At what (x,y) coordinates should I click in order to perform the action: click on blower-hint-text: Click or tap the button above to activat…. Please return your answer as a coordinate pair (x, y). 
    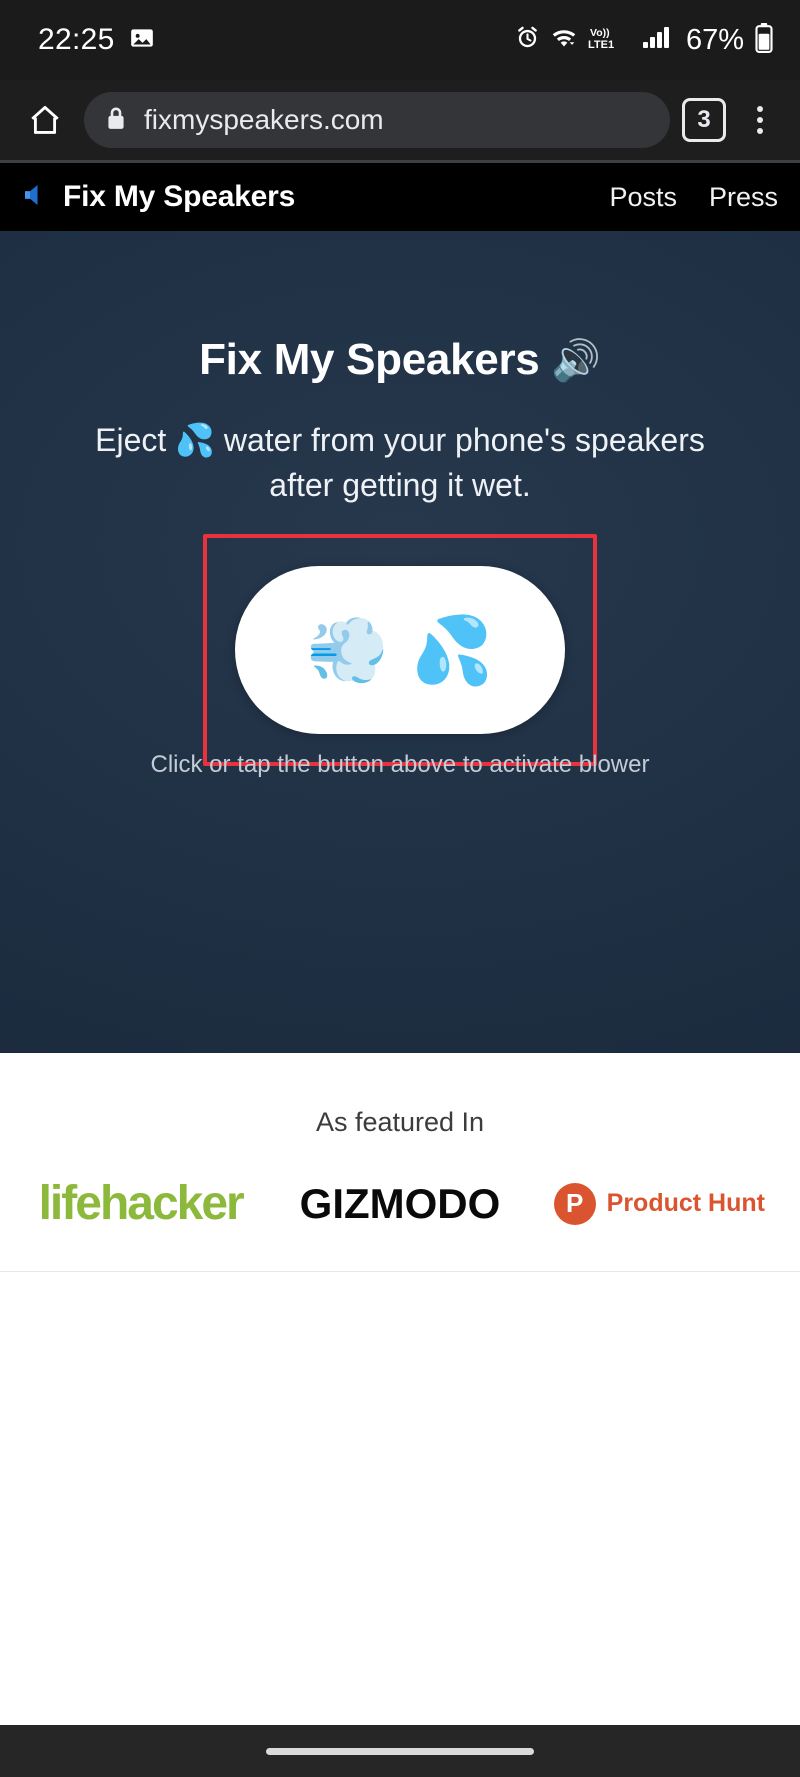
    Looking at the image, I should click on (400, 764).